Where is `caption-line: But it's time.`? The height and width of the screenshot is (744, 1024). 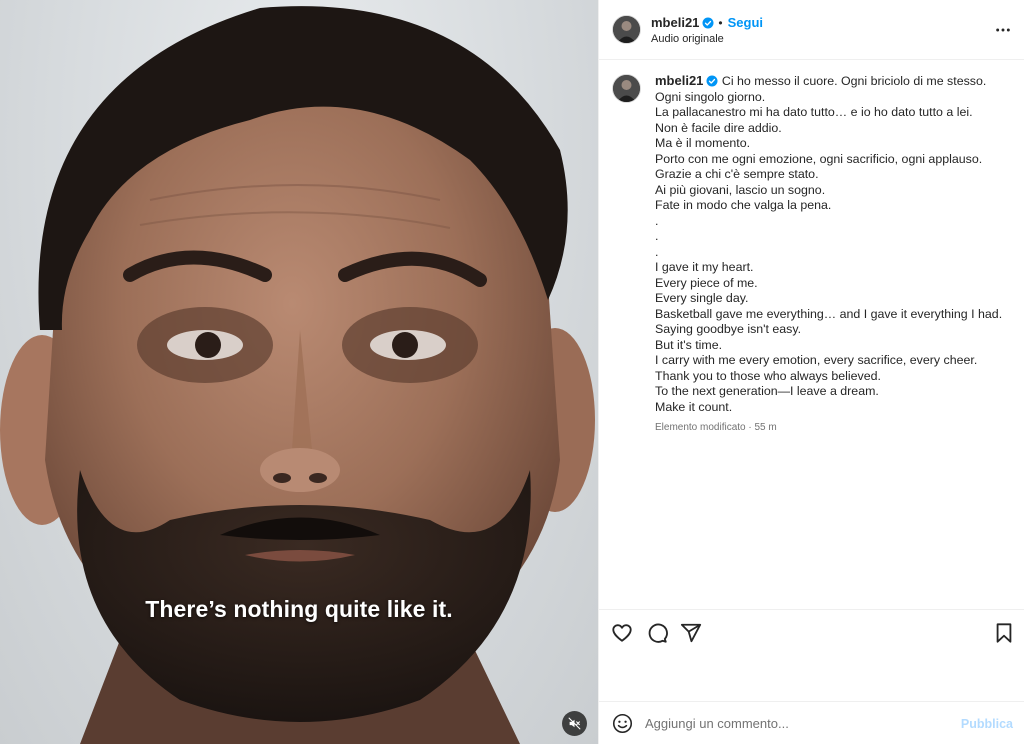 caption-line: But it's time. is located at coordinates (689, 344).